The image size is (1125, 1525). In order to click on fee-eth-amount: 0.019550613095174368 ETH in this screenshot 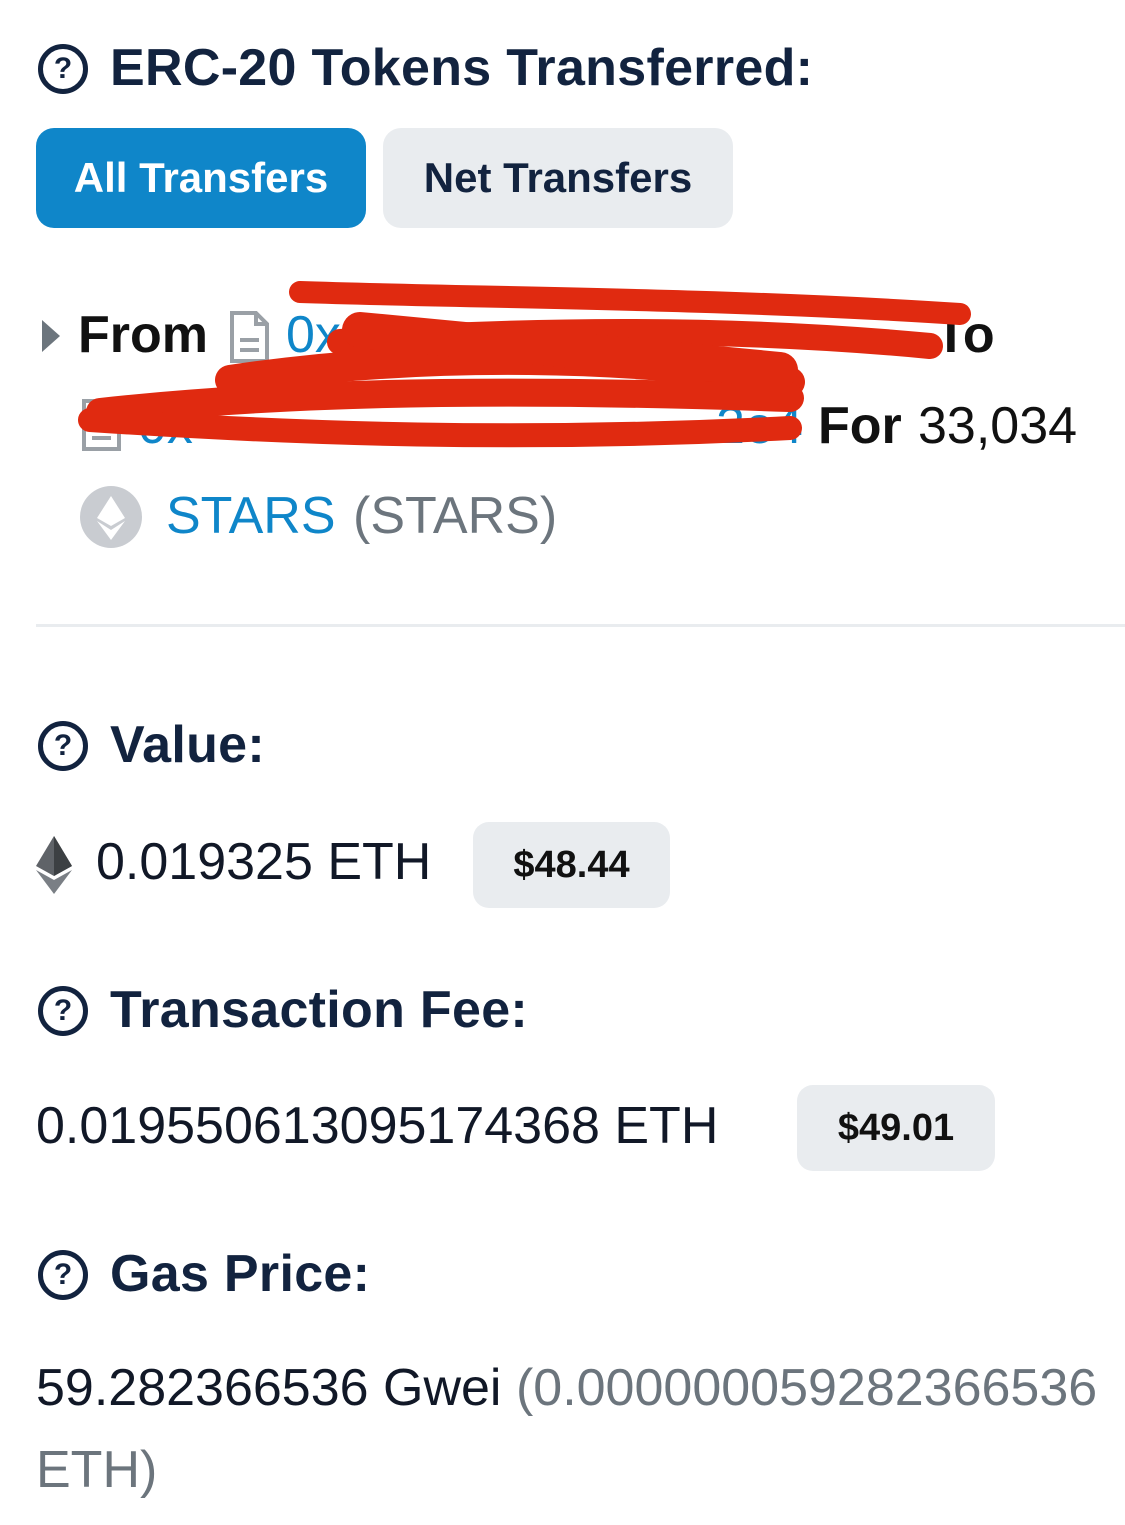, I will do `click(377, 1126)`.